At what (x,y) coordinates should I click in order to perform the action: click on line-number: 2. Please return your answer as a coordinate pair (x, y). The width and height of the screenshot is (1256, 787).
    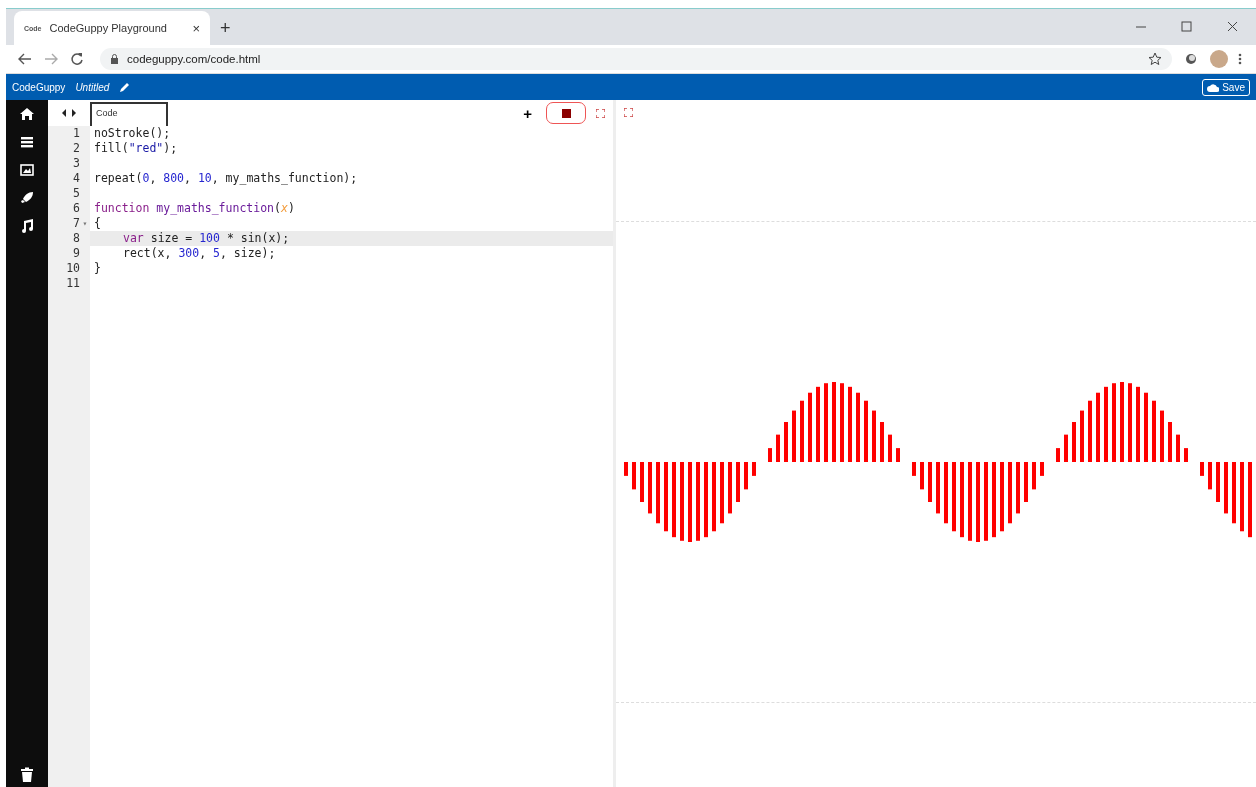
    Looking at the image, I should click on (76, 148).